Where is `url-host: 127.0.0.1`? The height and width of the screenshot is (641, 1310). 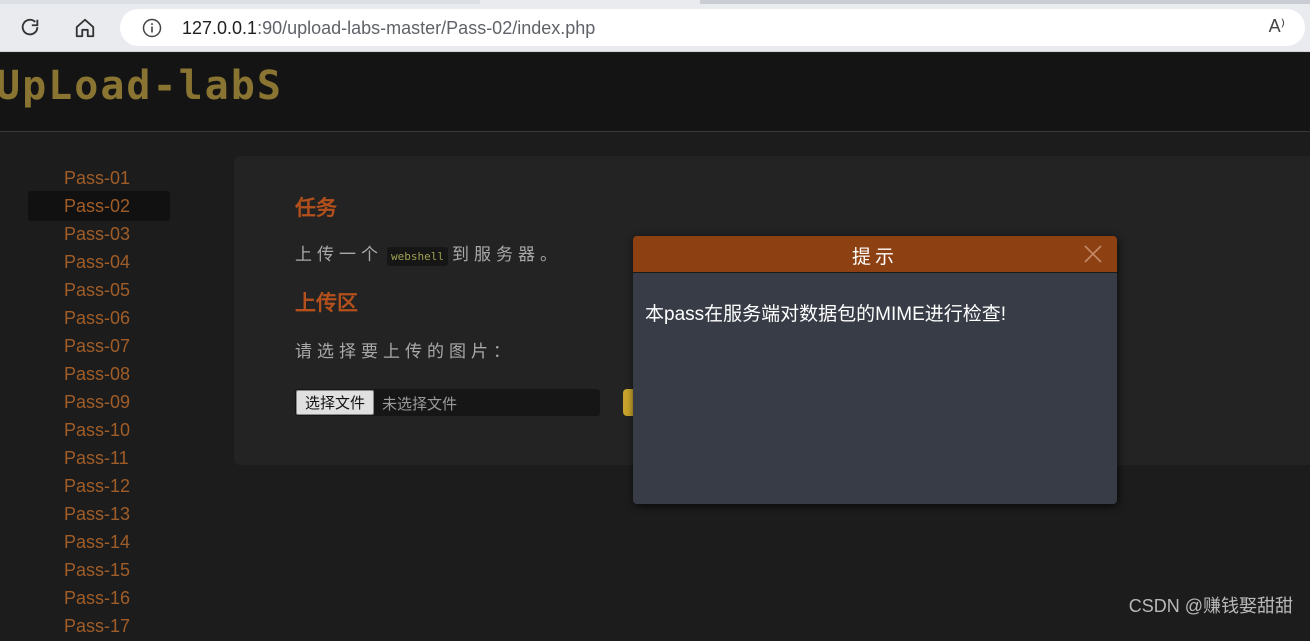 url-host: 127.0.0.1 is located at coordinates (220, 28).